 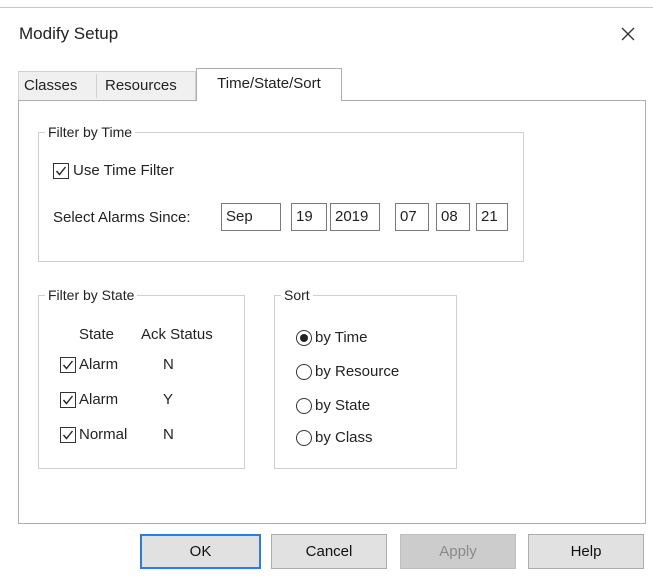 I want to click on state-row-alarm-y-checkbox, so click(x=68, y=400).